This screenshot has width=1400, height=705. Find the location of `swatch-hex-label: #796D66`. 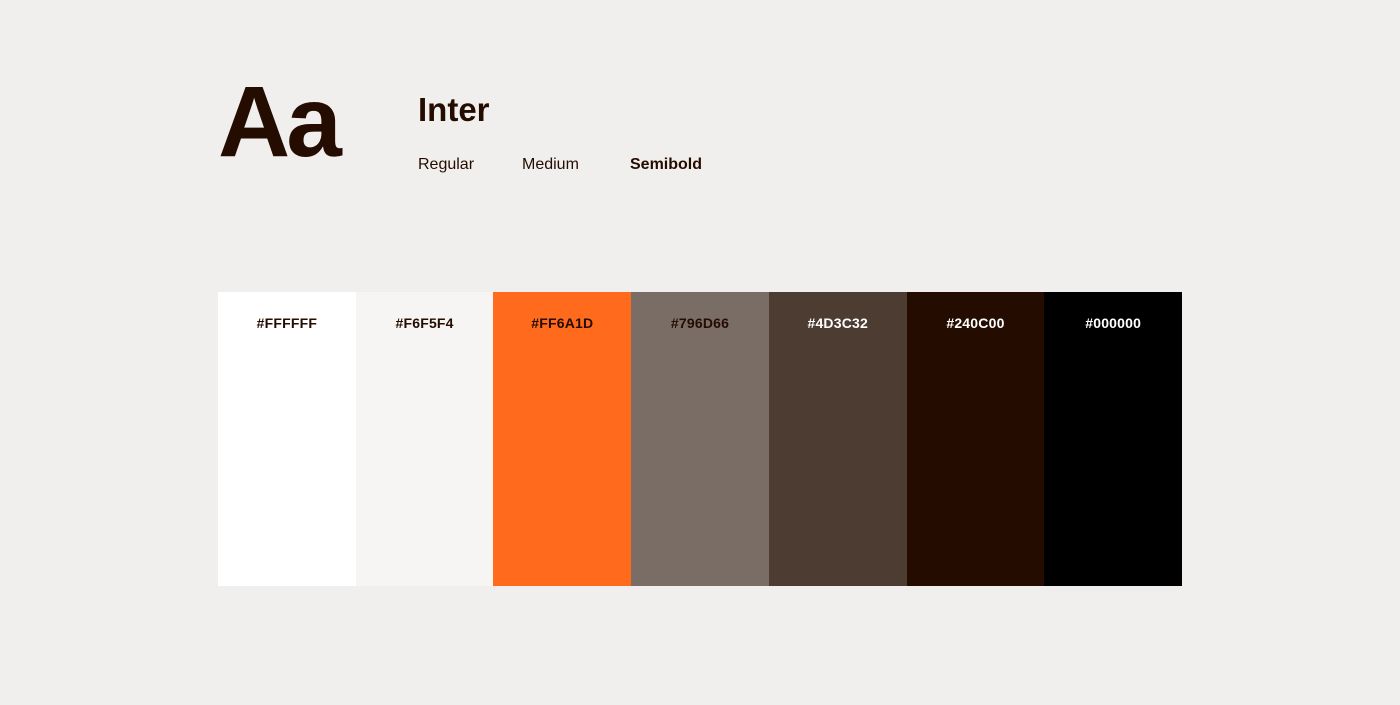

swatch-hex-label: #796D66 is located at coordinates (700, 323).